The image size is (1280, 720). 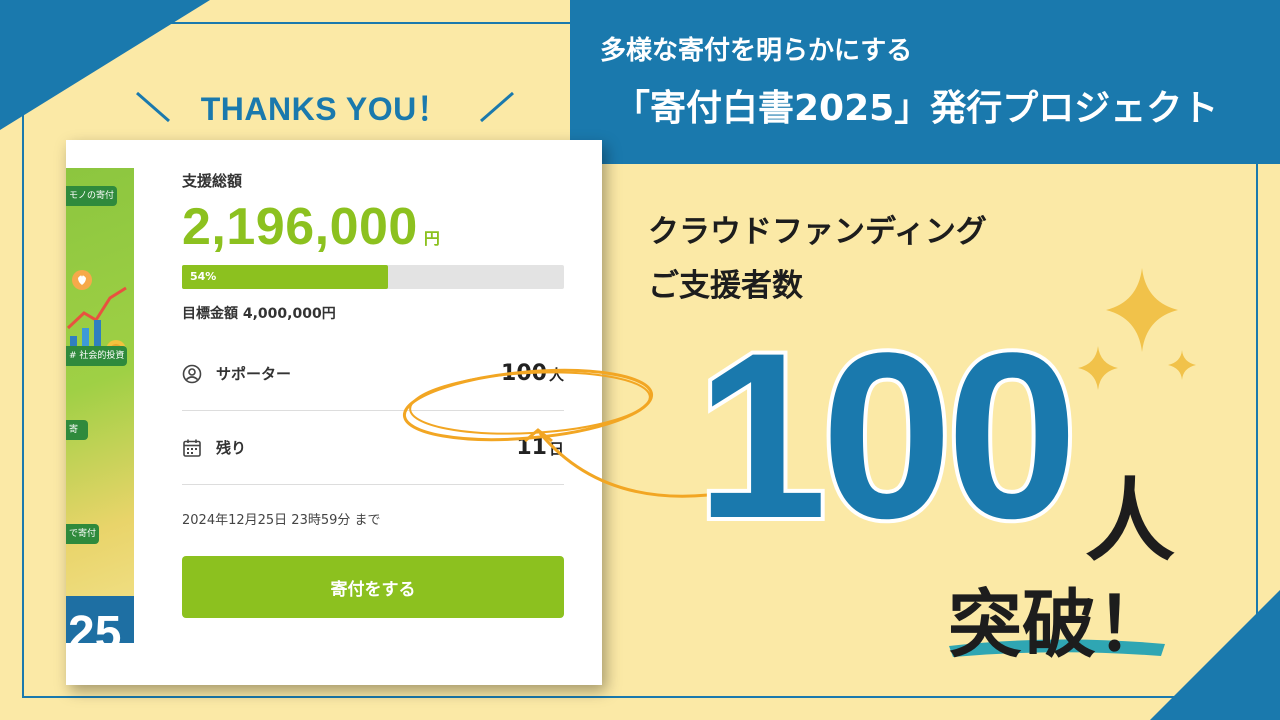 I want to click on callout-label: クラウドファンディング ご支援者数, so click(x=817, y=259).